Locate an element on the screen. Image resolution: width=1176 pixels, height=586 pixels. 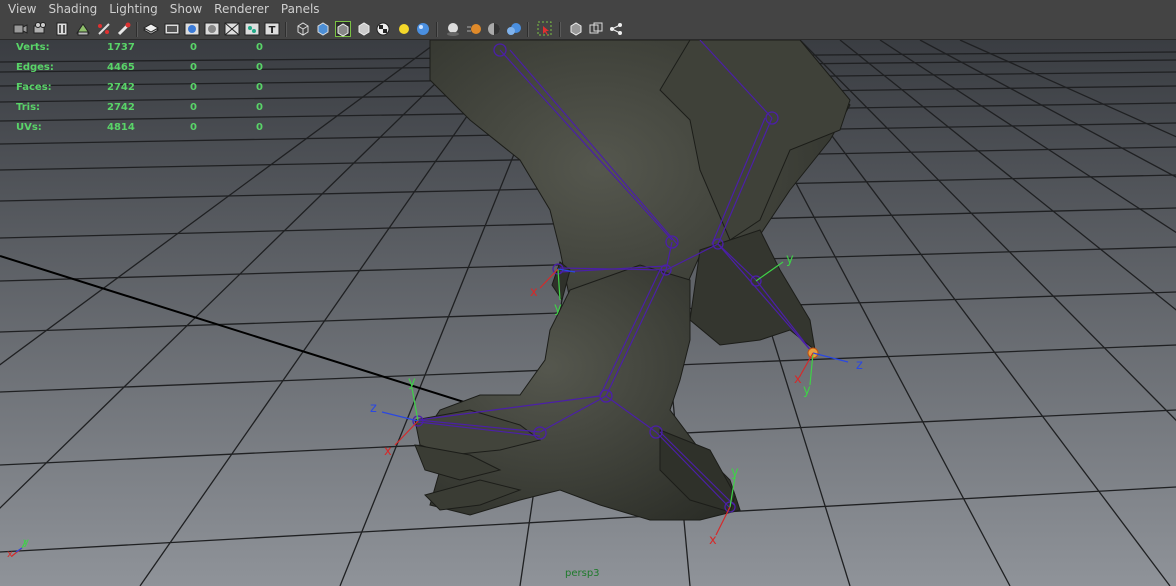
safe-title-icon: T is located at coordinates (272, 29).